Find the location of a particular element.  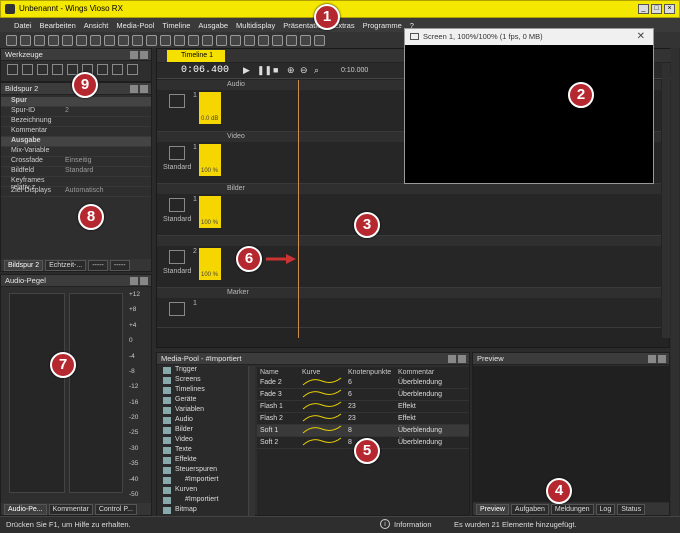

minimize-button: _ is located at coordinates (643, 9).